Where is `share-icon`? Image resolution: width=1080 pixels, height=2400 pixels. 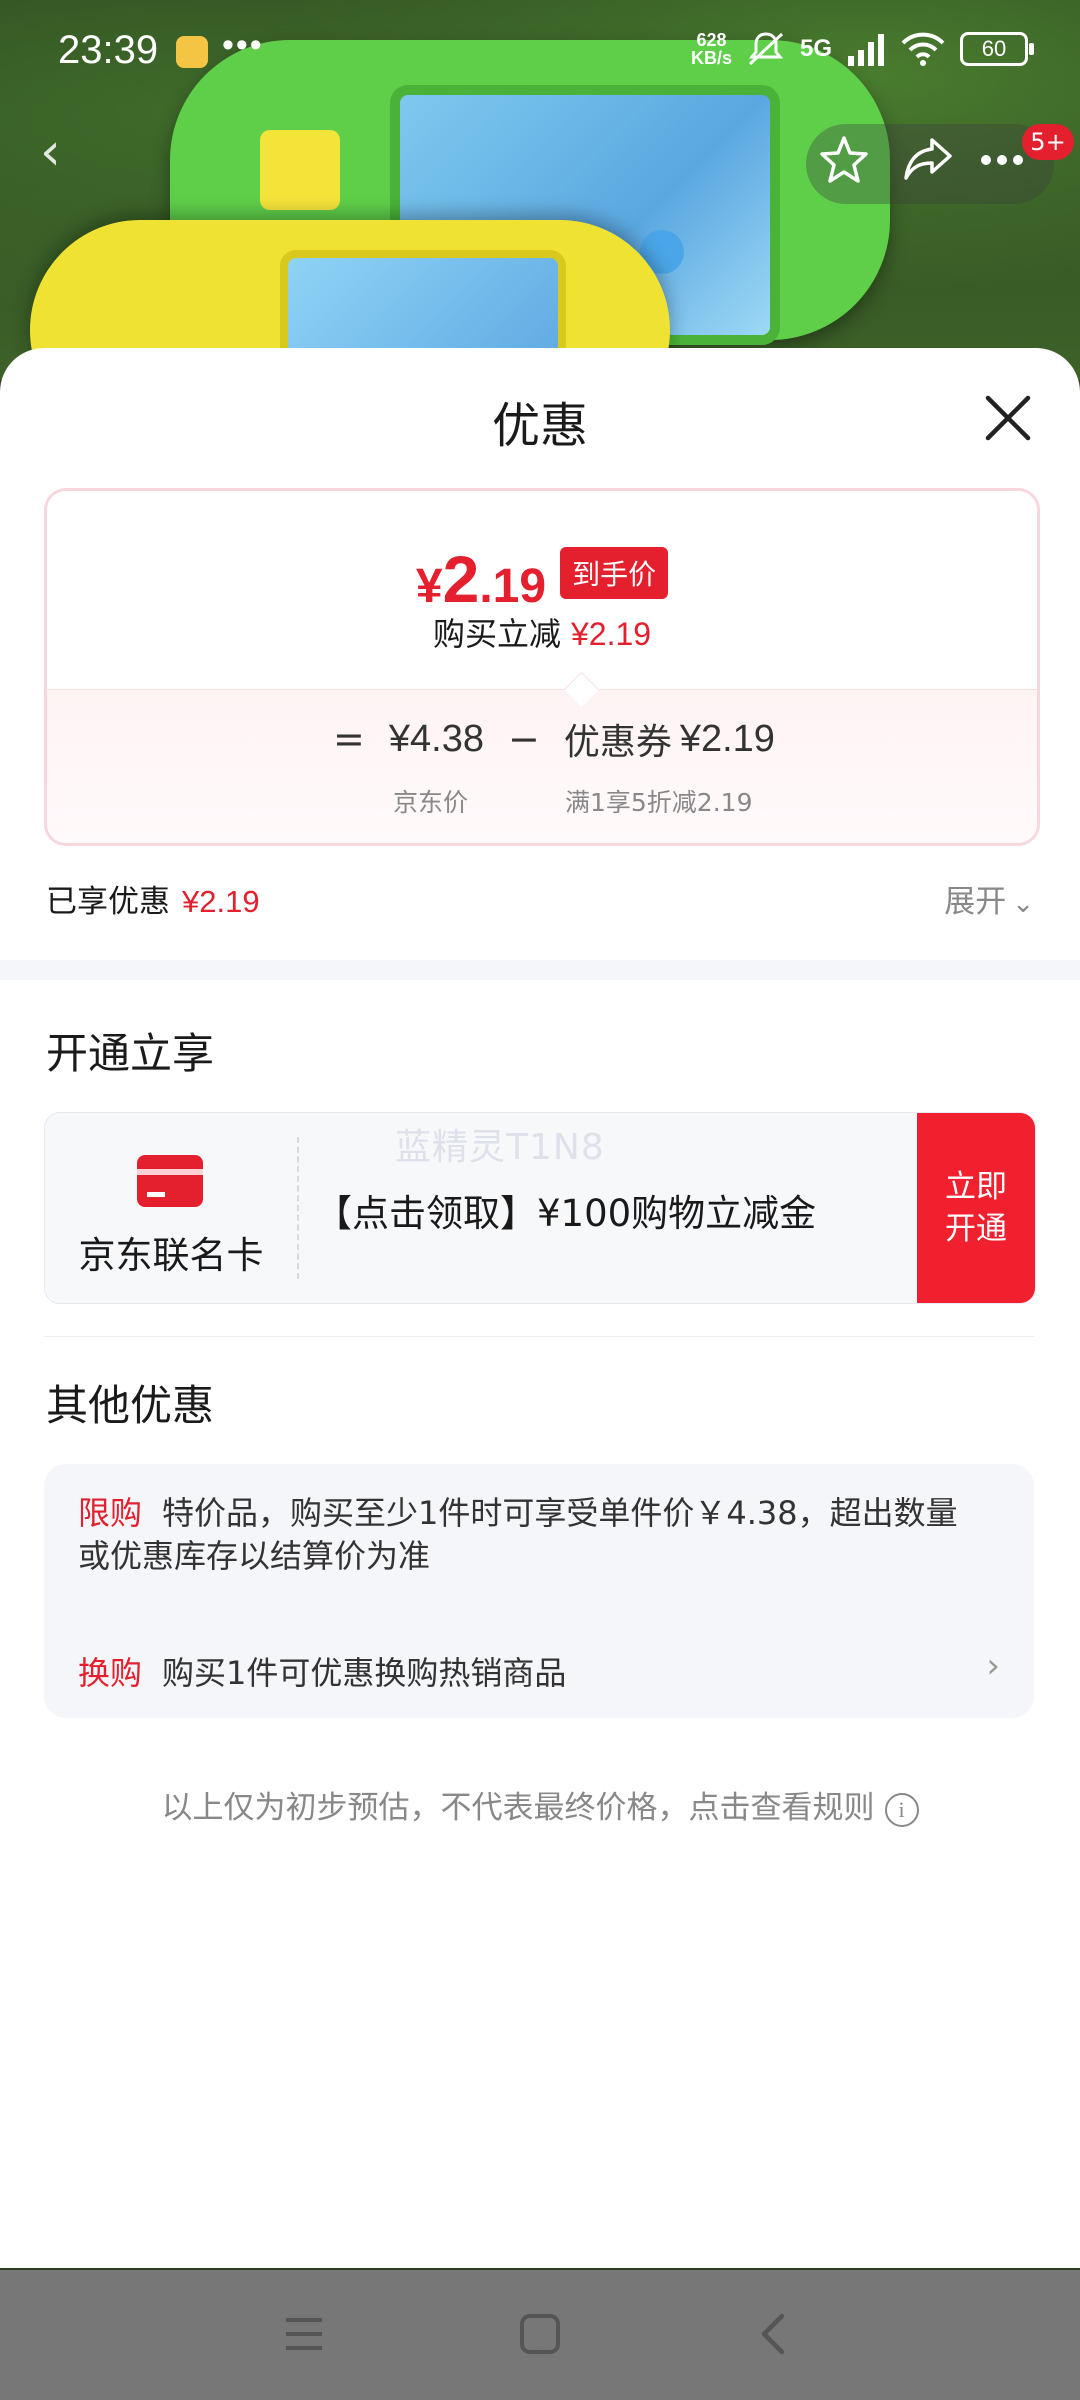
share-icon is located at coordinates (928, 160).